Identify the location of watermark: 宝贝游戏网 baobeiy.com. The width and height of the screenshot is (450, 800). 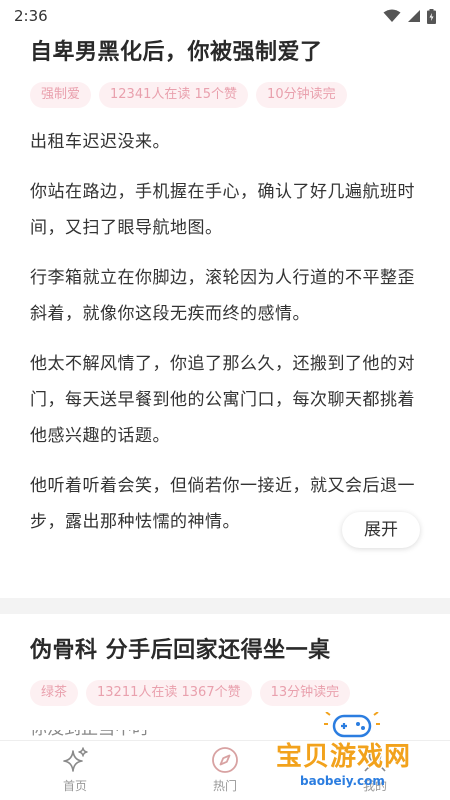
(357, 755).